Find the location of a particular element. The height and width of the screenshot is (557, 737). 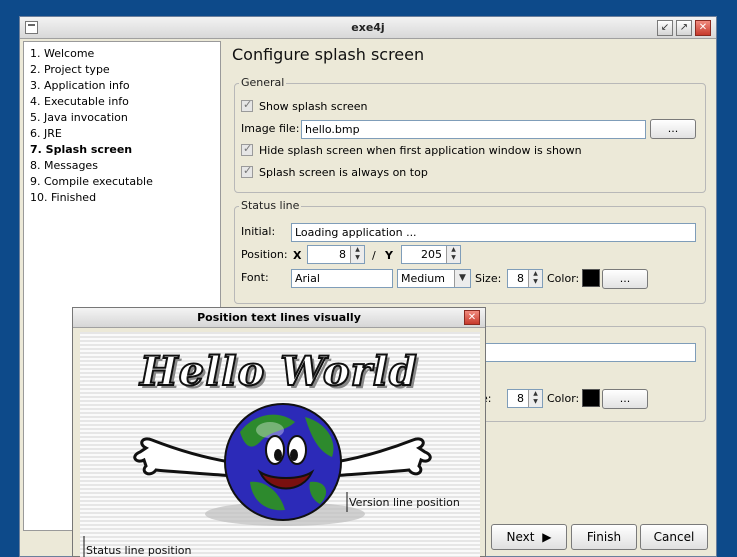

initial-row: Initial: is located at coordinates (258, 231).